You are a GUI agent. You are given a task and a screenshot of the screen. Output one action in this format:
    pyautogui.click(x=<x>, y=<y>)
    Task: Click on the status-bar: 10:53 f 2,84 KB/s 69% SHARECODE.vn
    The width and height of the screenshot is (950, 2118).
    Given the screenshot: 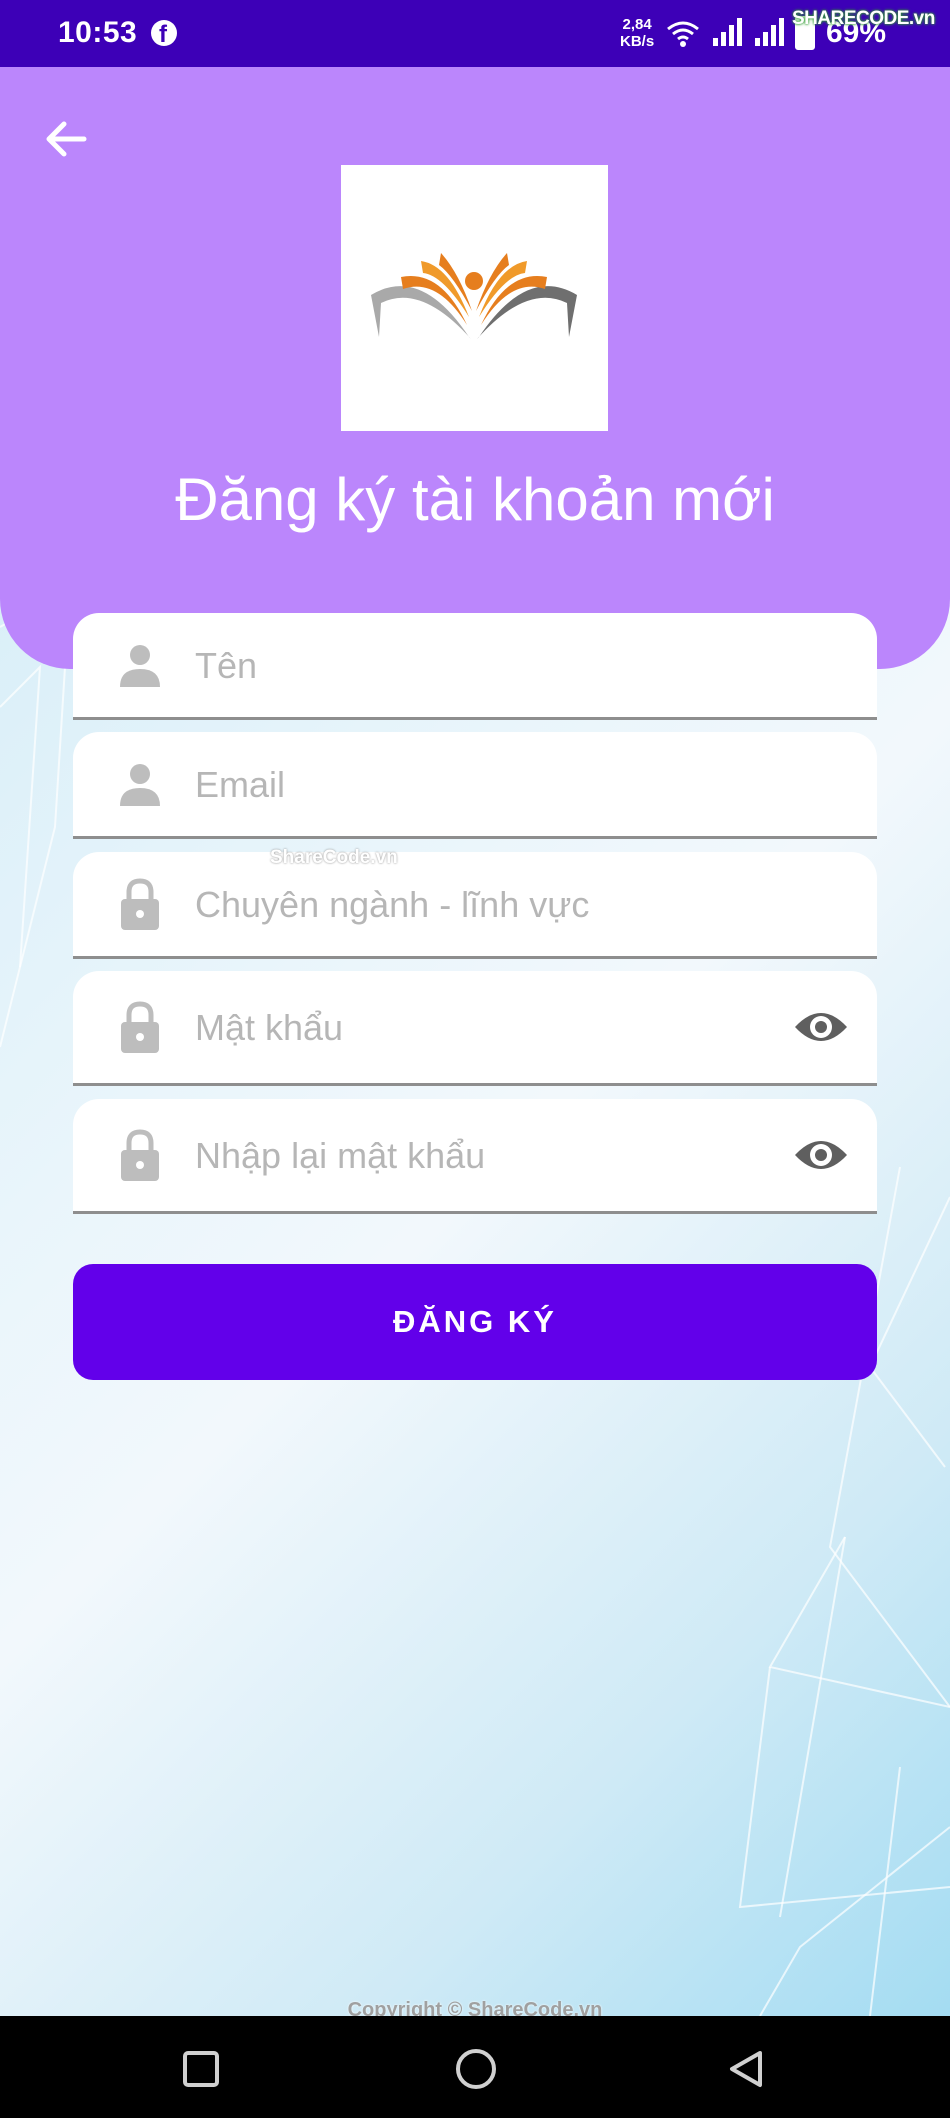 What is the action you would take?
    pyautogui.click(x=475, y=33)
    